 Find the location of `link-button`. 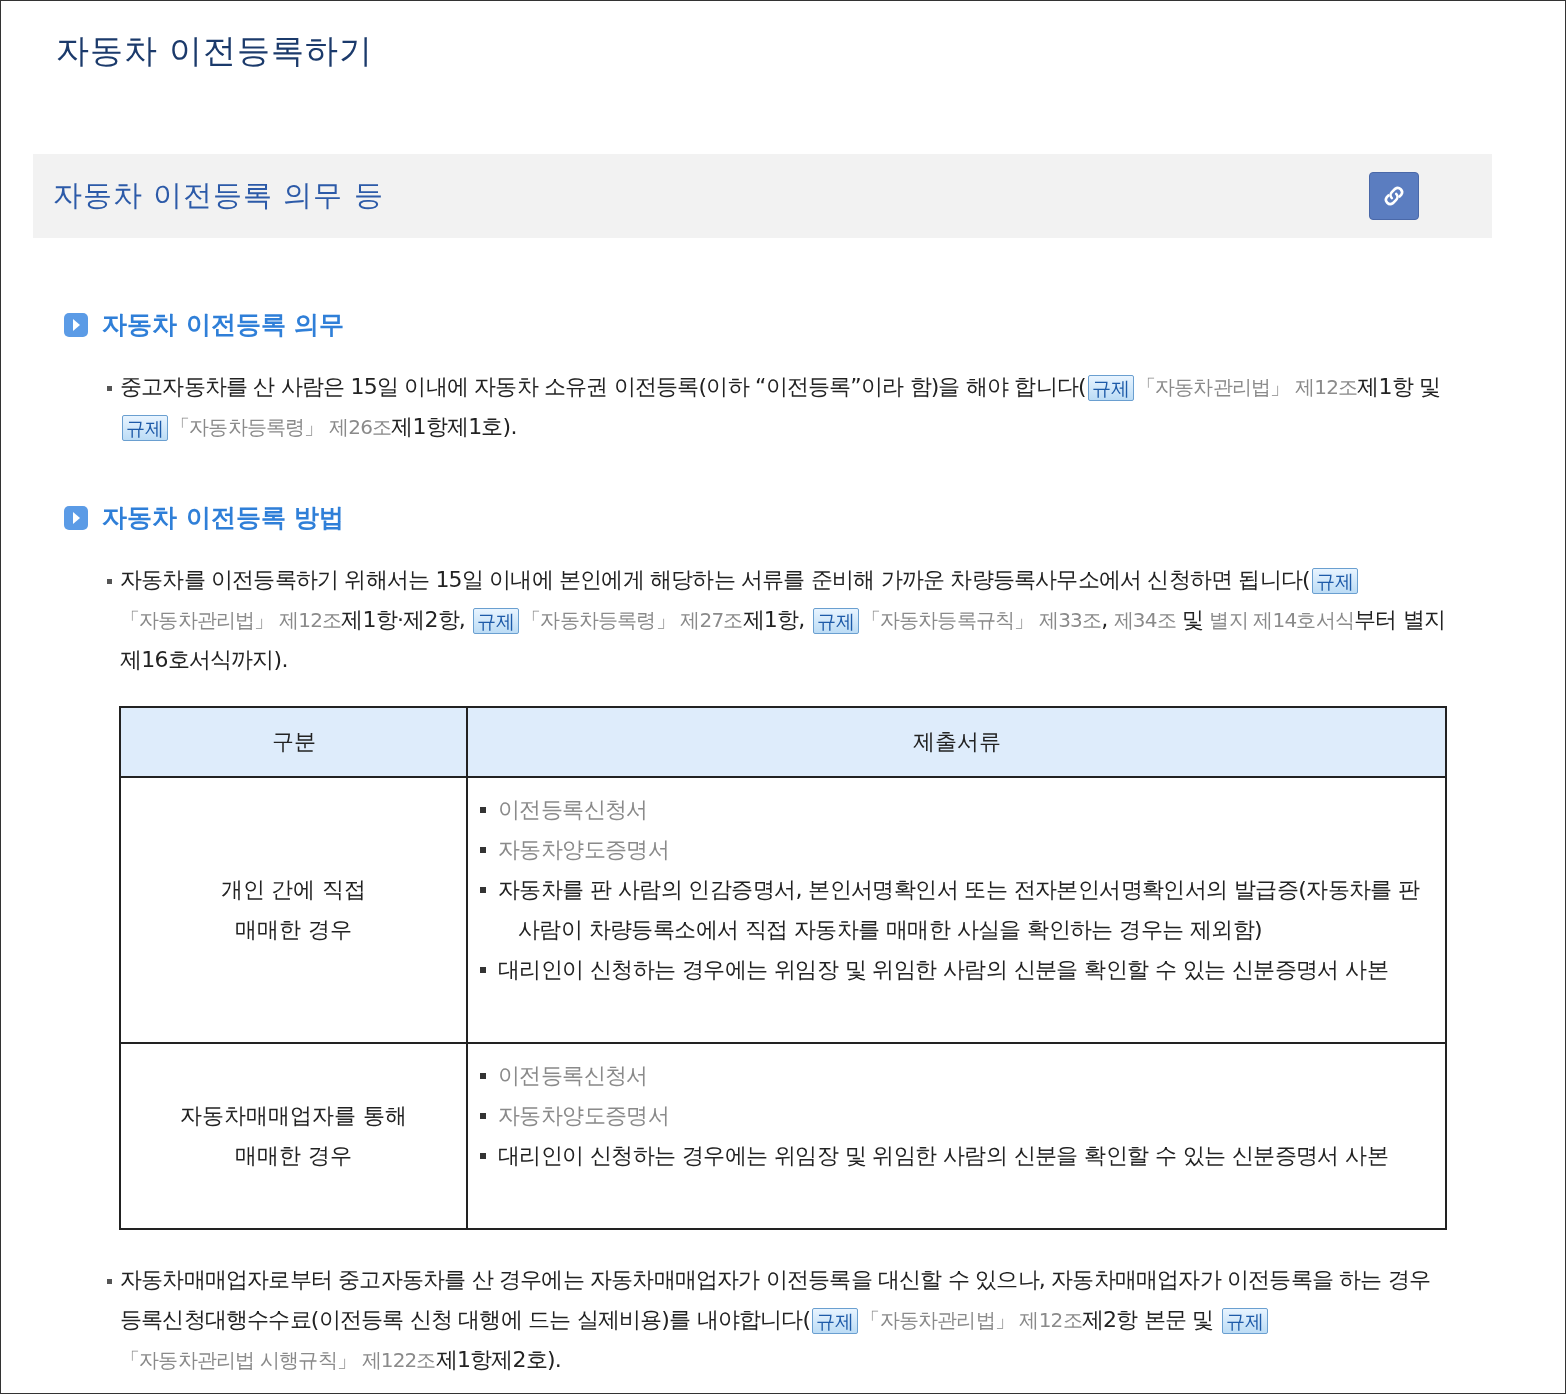

link-button is located at coordinates (1394, 196).